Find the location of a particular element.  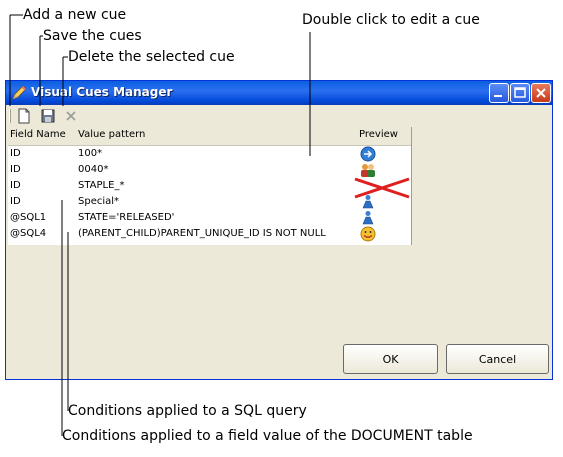

blue-figure-icon is located at coordinates (368, 218).